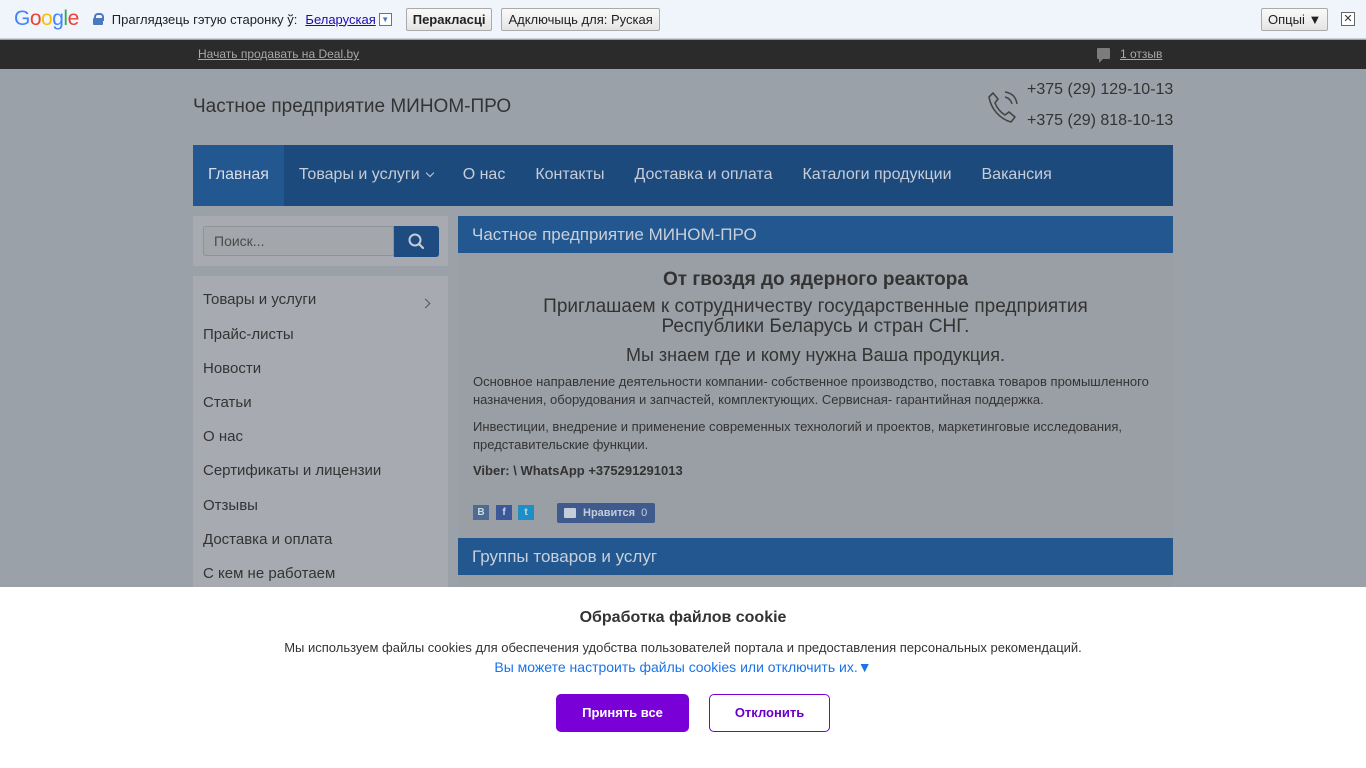 This screenshot has width=1366, height=768. What do you see at coordinates (1100, 121) in the screenshot?
I see `phone-number: +375 (29) 818-10-13` at bounding box center [1100, 121].